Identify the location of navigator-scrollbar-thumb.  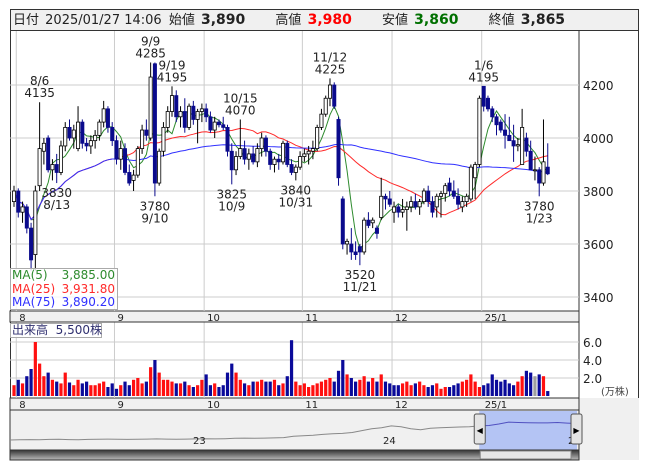
(525, 455).